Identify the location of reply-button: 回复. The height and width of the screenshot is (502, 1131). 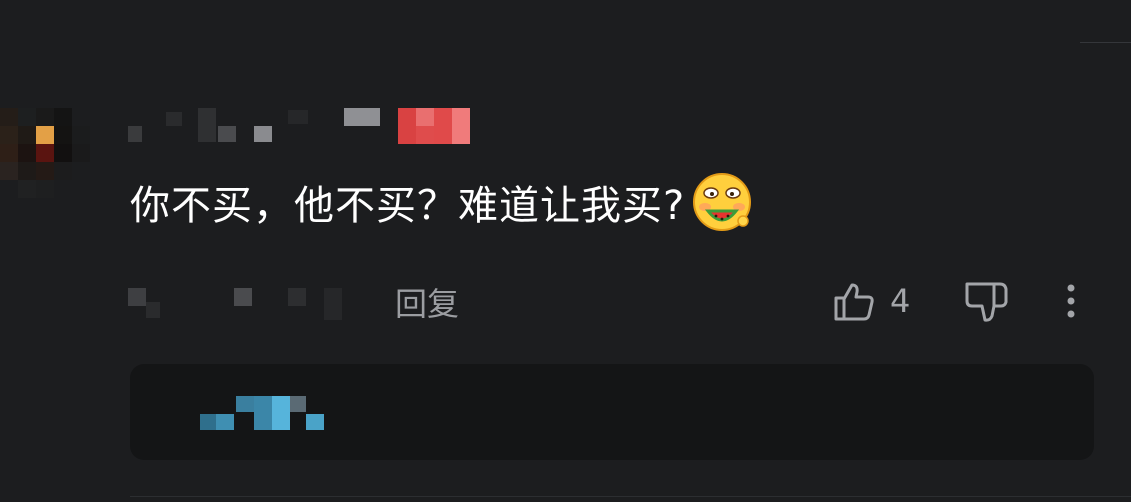
(427, 302).